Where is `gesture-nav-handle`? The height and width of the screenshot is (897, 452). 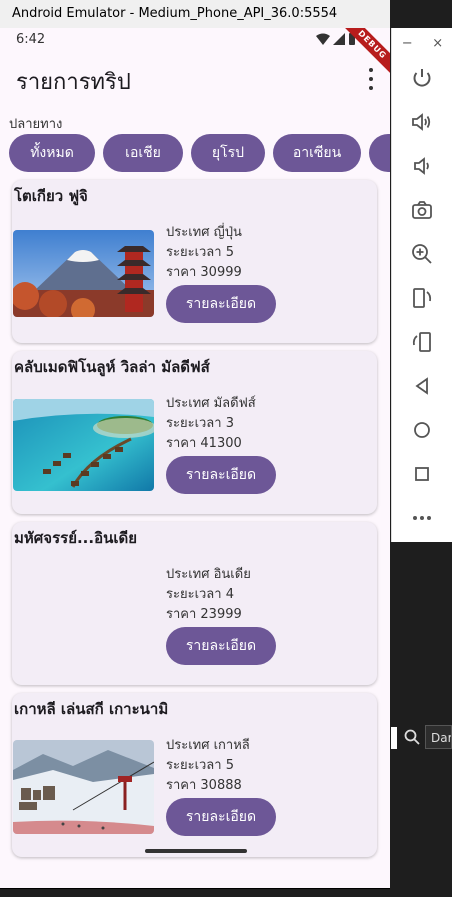
gesture-nav-handle is located at coordinates (196, 851).